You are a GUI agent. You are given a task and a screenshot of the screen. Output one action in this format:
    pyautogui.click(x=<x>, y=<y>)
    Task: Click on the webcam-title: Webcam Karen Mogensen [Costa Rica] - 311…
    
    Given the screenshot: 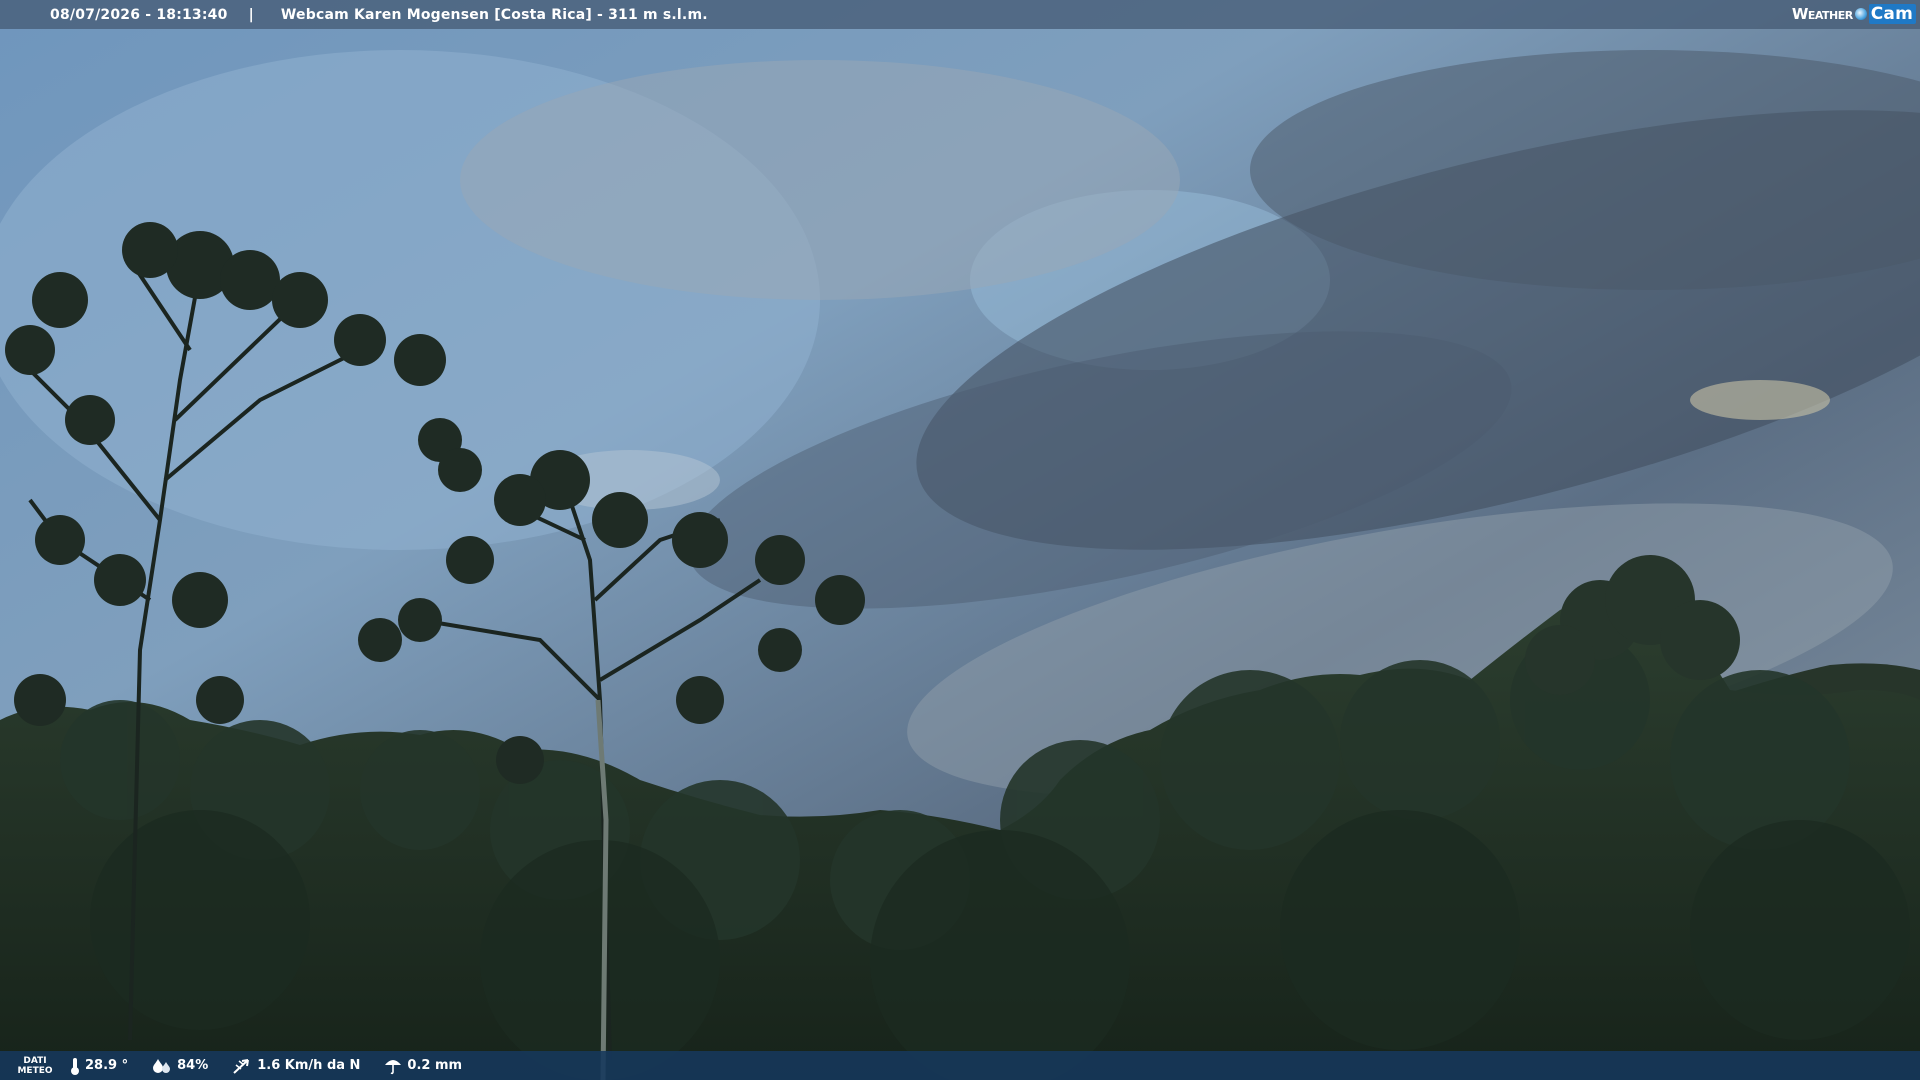 What is the action you would take?
    pyautogui.click(x=494, y=14)
    